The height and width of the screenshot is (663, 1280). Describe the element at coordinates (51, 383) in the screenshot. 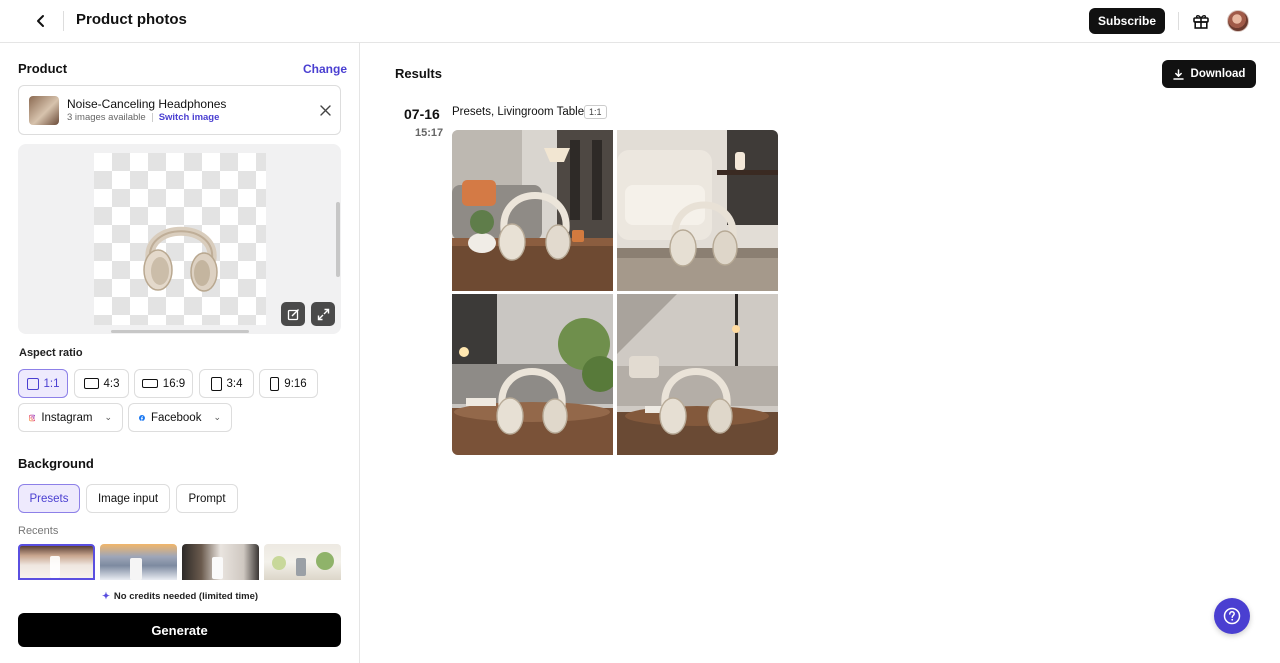

I see `ratio-label: 1:1` at that location.